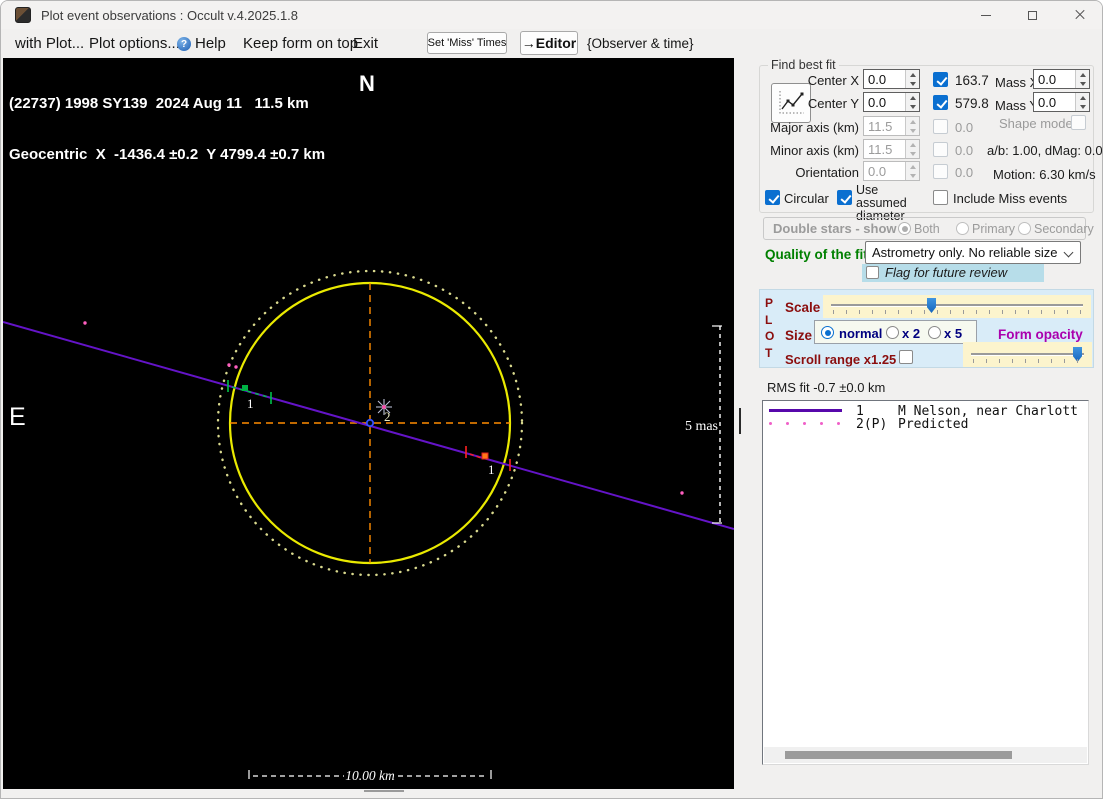 Image resolution: width=1103 pixels, height=799 pixels. What do you see at coordinates (872, 272) in the screenshot?
I see `flag-review-checkbox` at bounding box center [872, 272].